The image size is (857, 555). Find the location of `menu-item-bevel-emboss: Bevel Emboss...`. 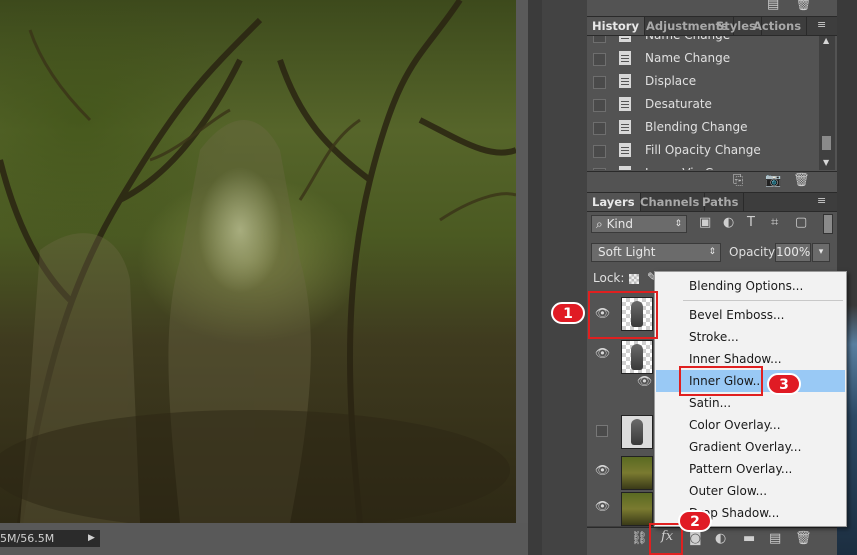

menu-item-bevel-emboss: Bevel Emboss... is located at coordinates (750, 315).